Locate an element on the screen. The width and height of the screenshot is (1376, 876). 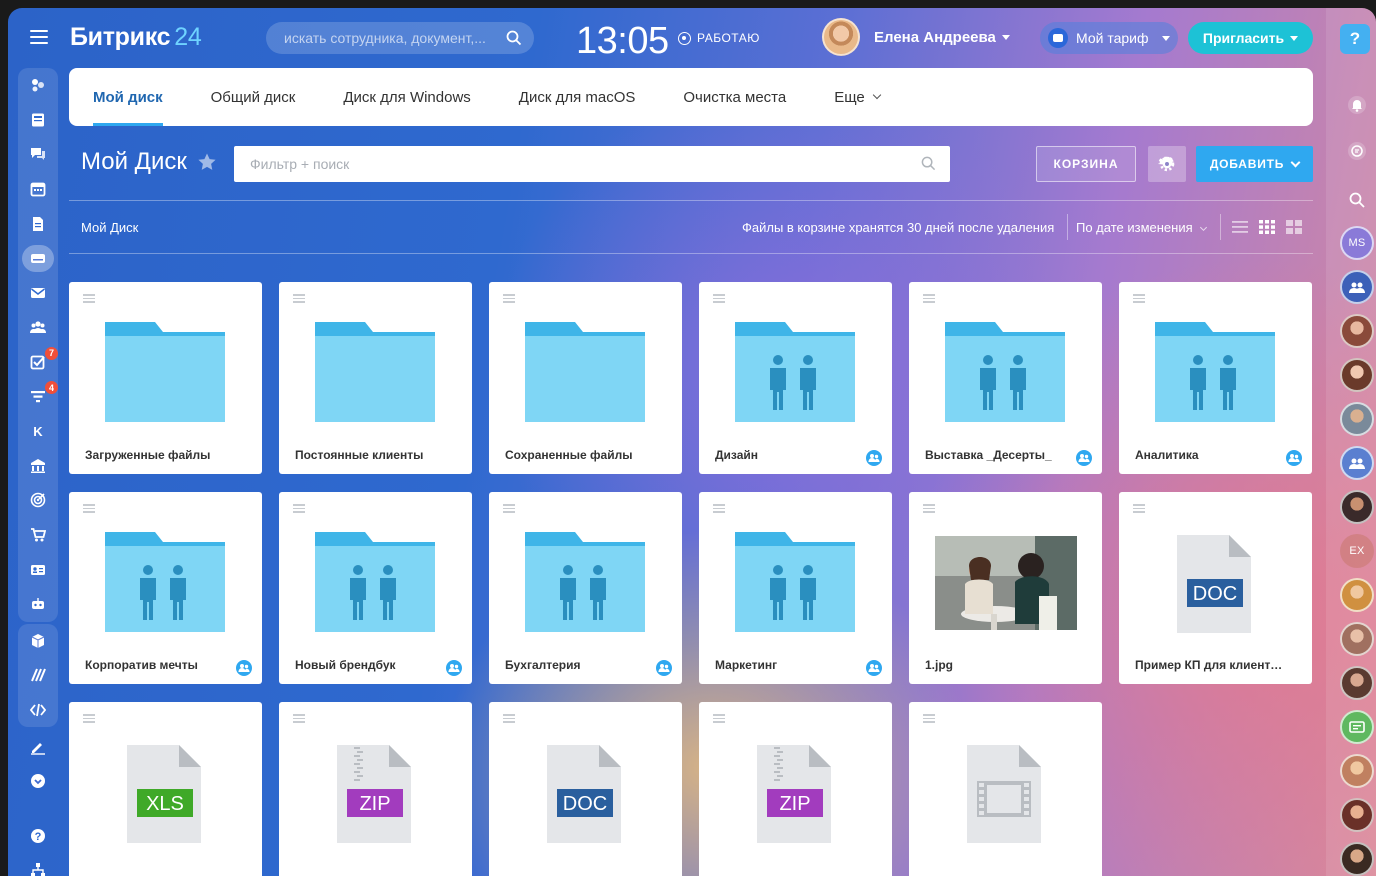
sidebar-item-sites is located at coordinates (38, 675).